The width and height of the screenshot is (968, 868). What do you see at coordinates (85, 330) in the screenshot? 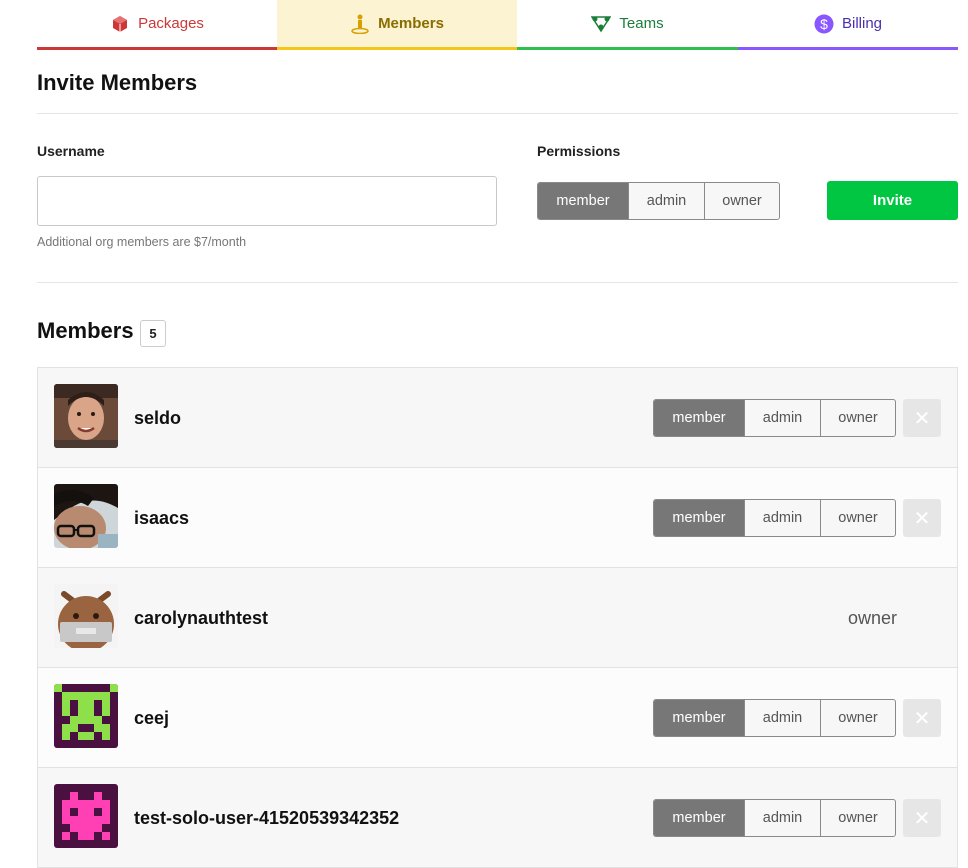
I see `members-title: Members` at bounding box center [85, 330].